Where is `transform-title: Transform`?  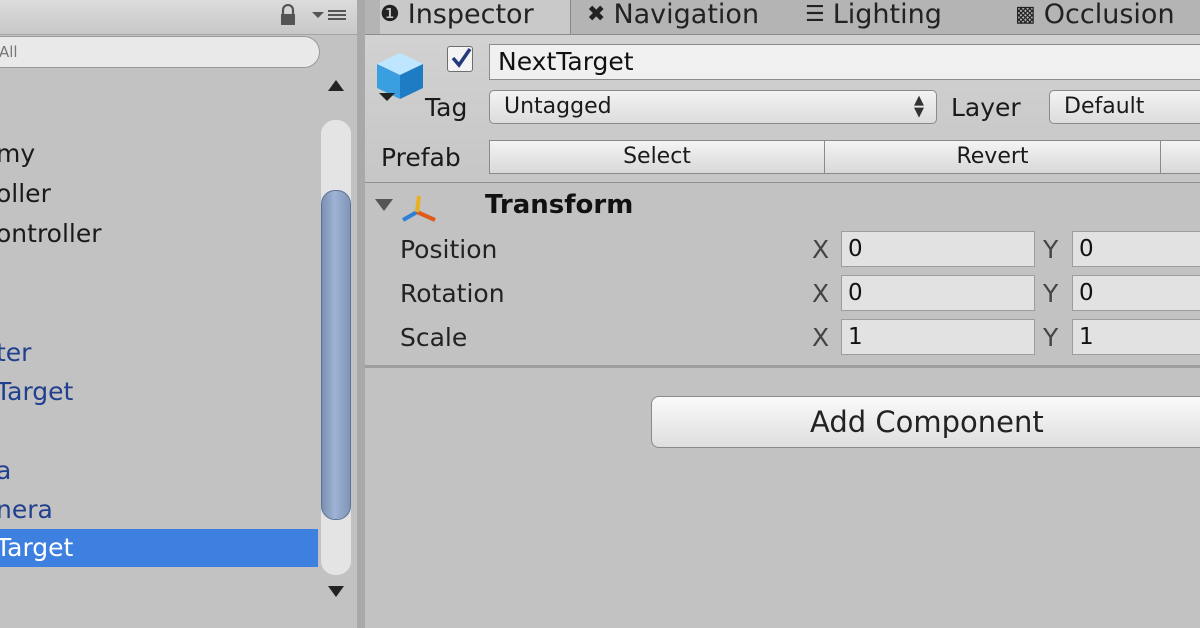 transform-title: Transform is located at coordinates (559, 205).